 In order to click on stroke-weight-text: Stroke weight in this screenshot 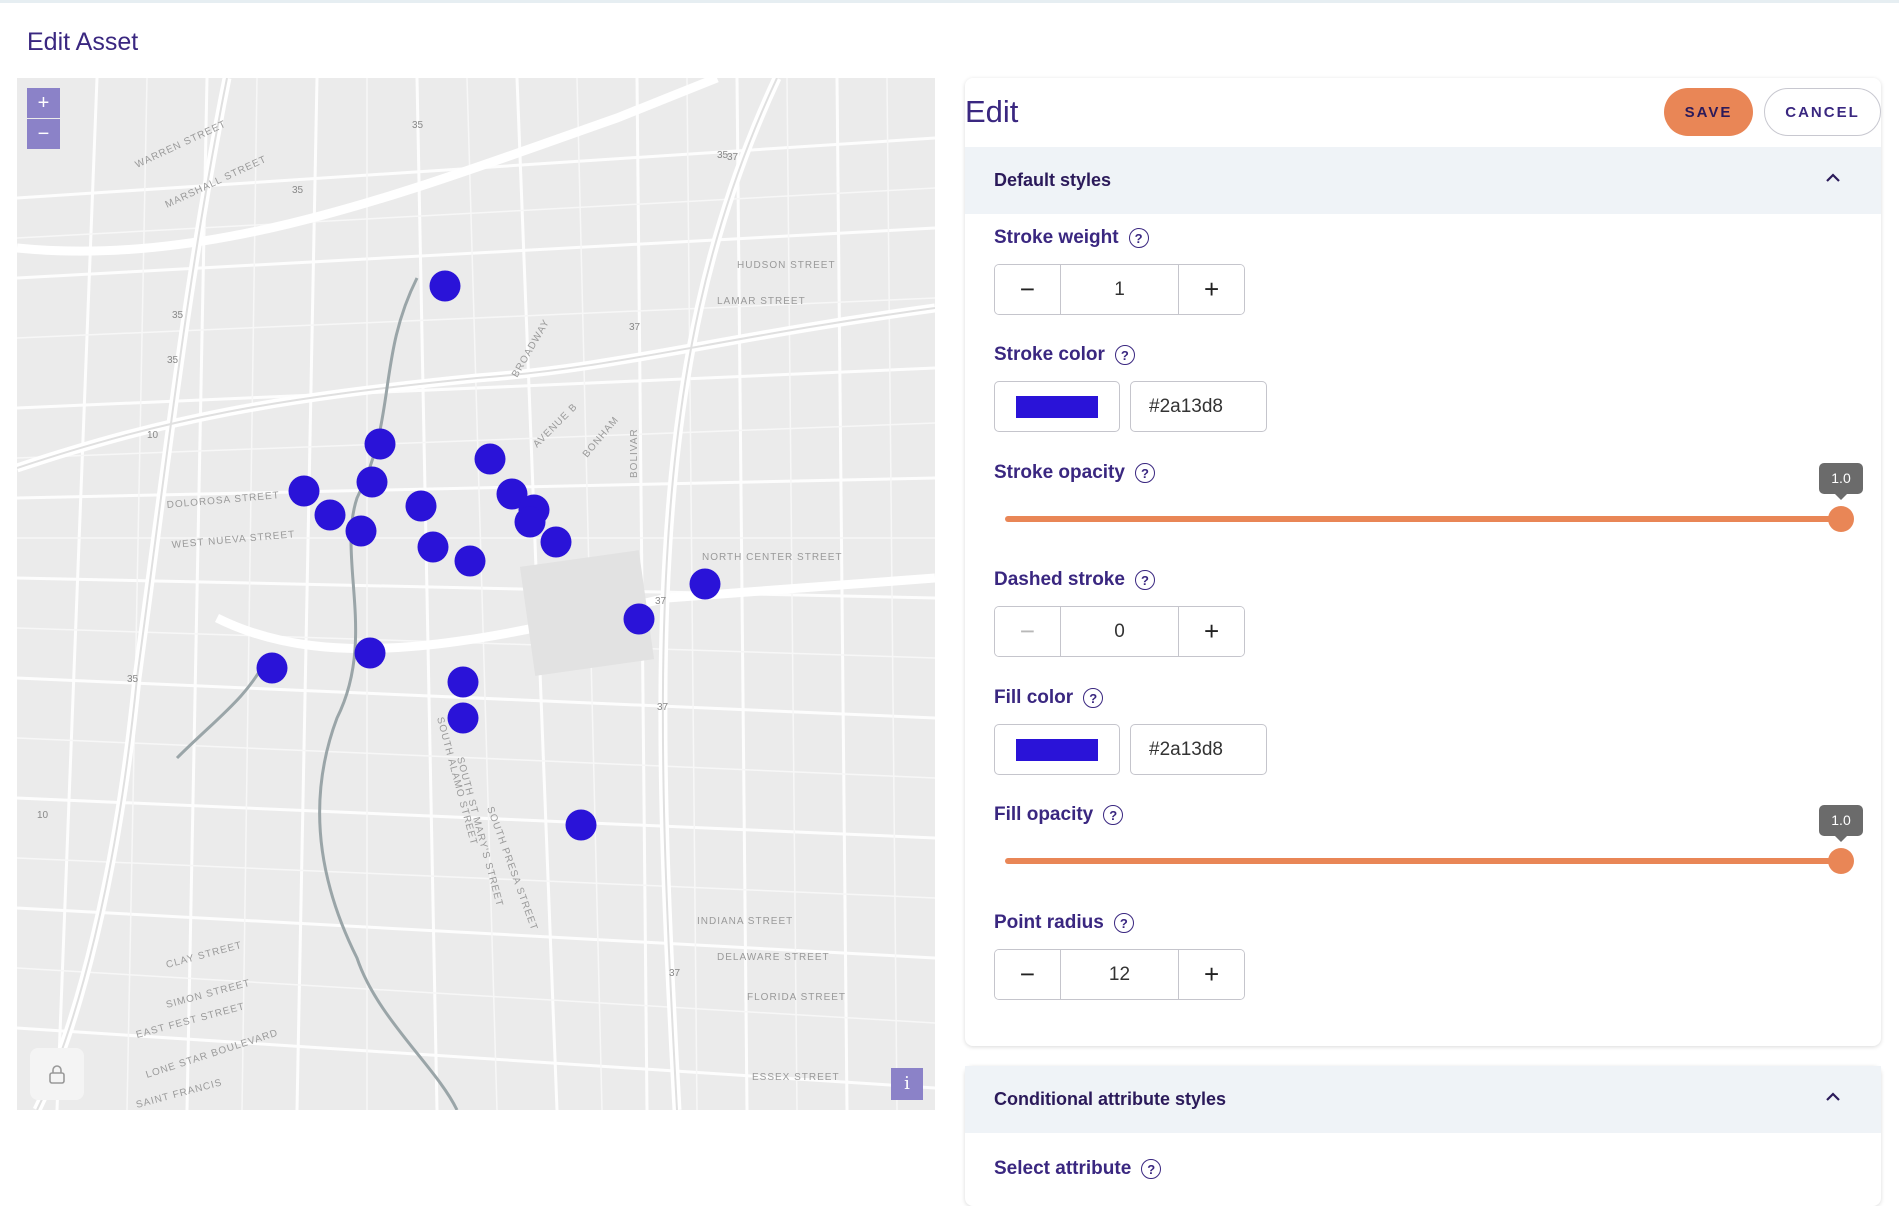, I will do `click(1056, 237)`.